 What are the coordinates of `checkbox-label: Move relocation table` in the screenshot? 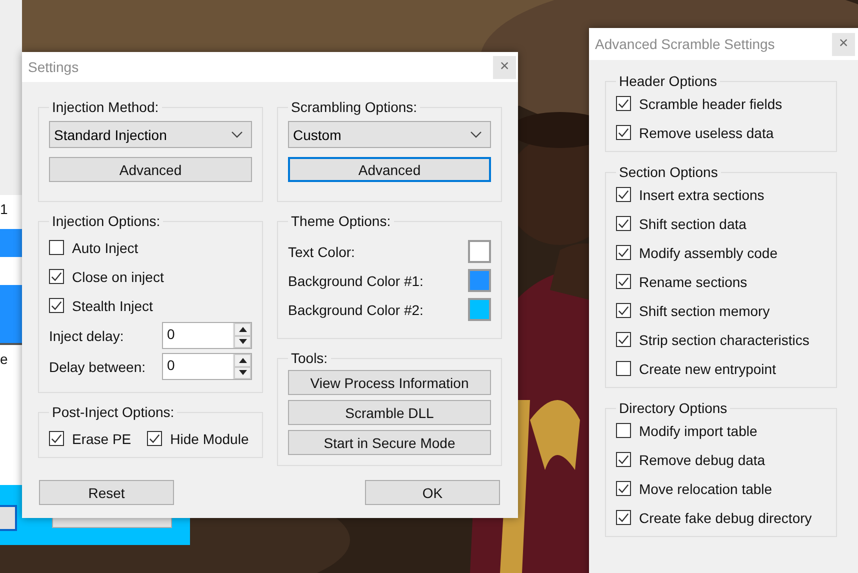 It's located at (705, 488).